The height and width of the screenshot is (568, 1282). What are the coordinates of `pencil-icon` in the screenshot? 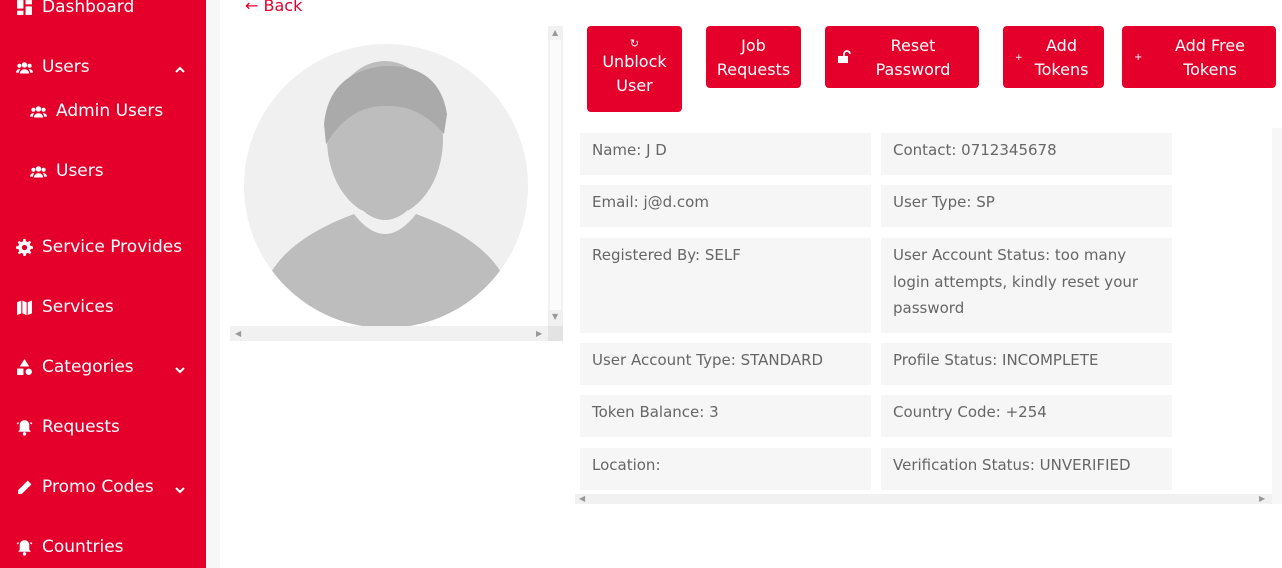 It's located at (24, 487).